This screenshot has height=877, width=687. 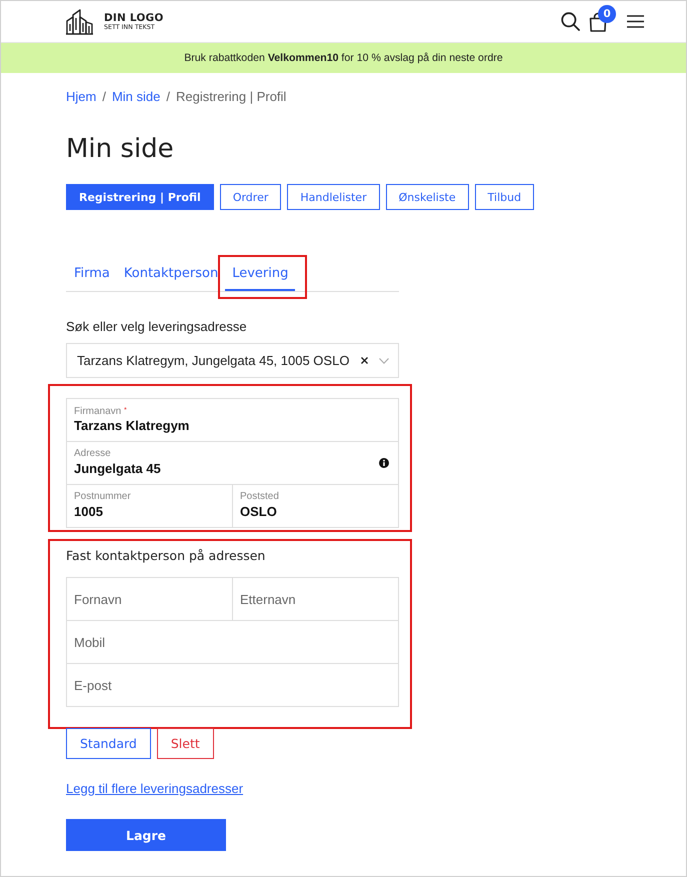 I want to click on address-select: Tarzans Klatregym, Jungelgata 45, 1005 OSLO, so click(x=232, y=360).